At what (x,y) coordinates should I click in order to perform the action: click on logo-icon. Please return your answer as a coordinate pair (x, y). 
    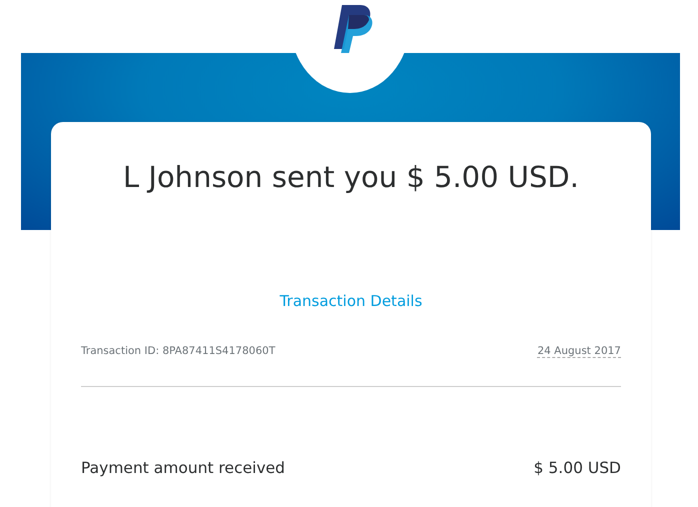
    Looking at the image, I should click on (354, 29).